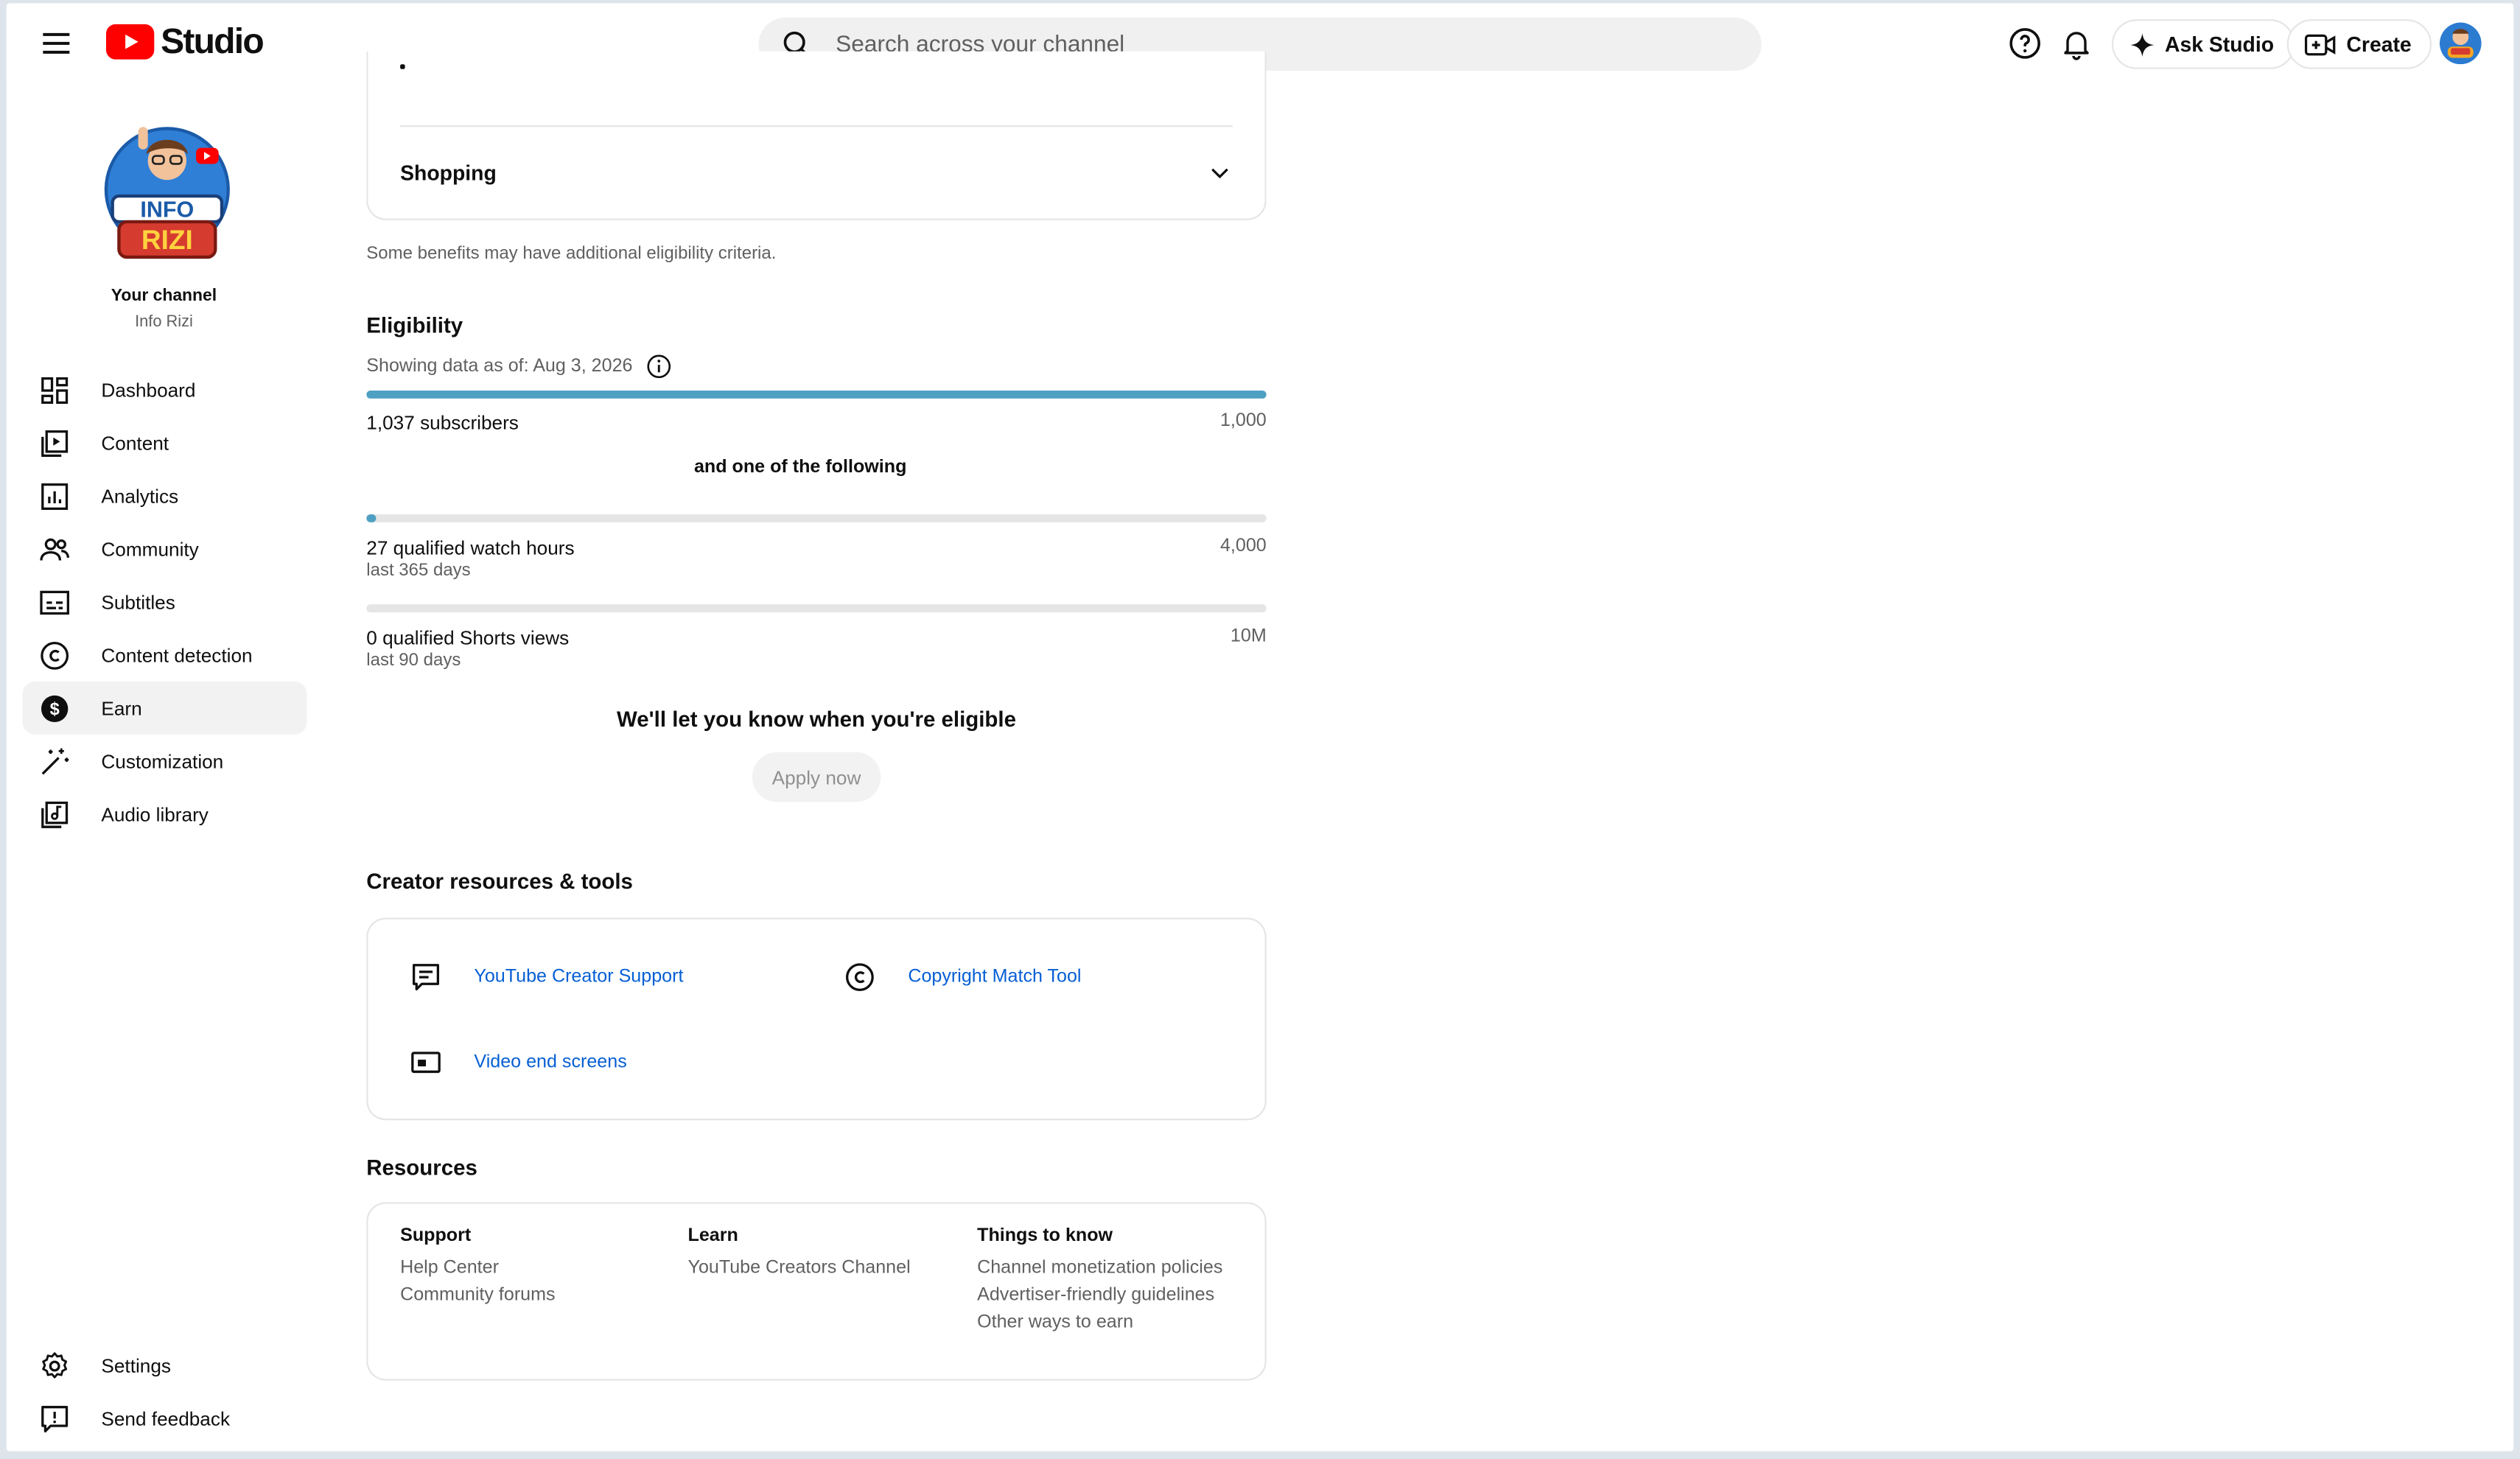 The height and width of the screenshot is (1459, 2520). I want to click on chevron-down-icon, so click(1219, 173).